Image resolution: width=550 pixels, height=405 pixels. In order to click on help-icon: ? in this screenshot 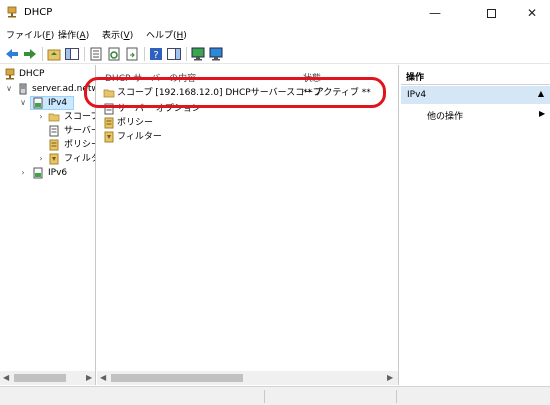, I will do `click(156, 54)`.